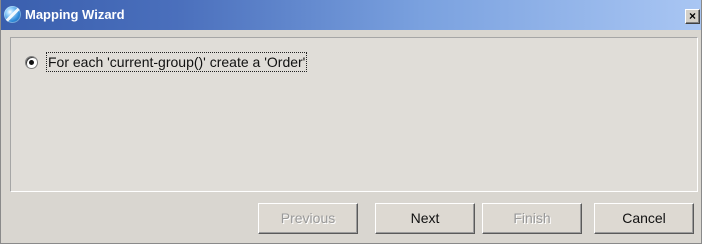 The width and height of the screenshot is (702, 244). I want to click on radio-selected-dot, so click(31, 62).